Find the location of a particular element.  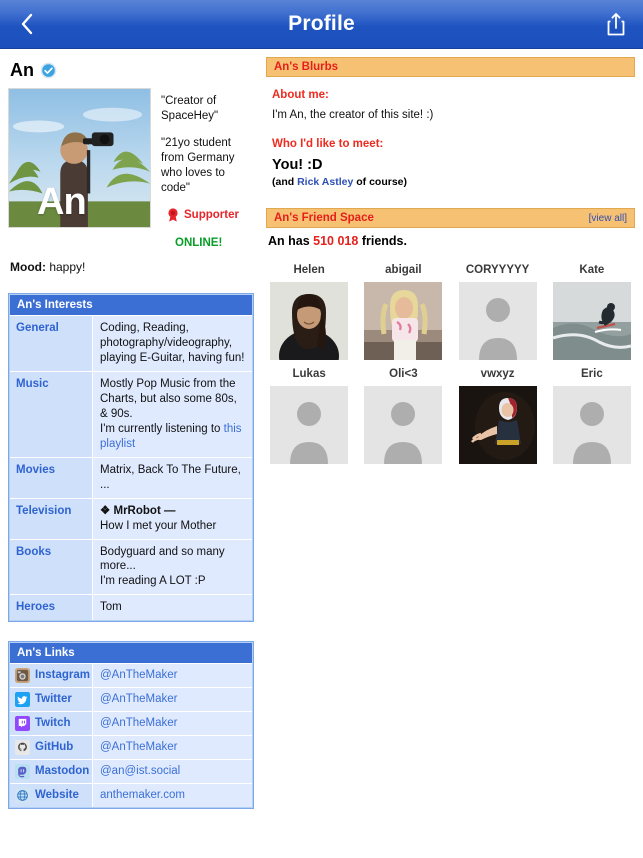

list-item: Oli<3 is located at coordinates (403, 416).